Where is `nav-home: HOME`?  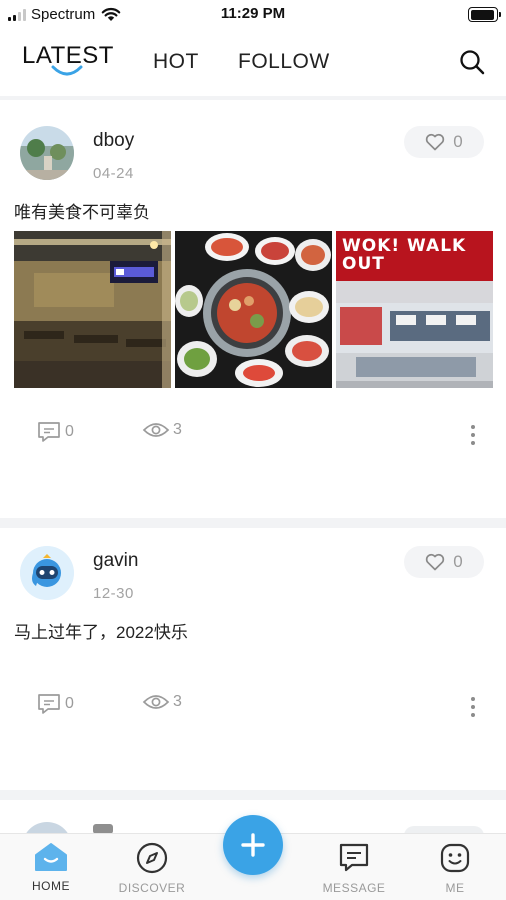
nav-home: HOME is located at coordinates (51, 867).